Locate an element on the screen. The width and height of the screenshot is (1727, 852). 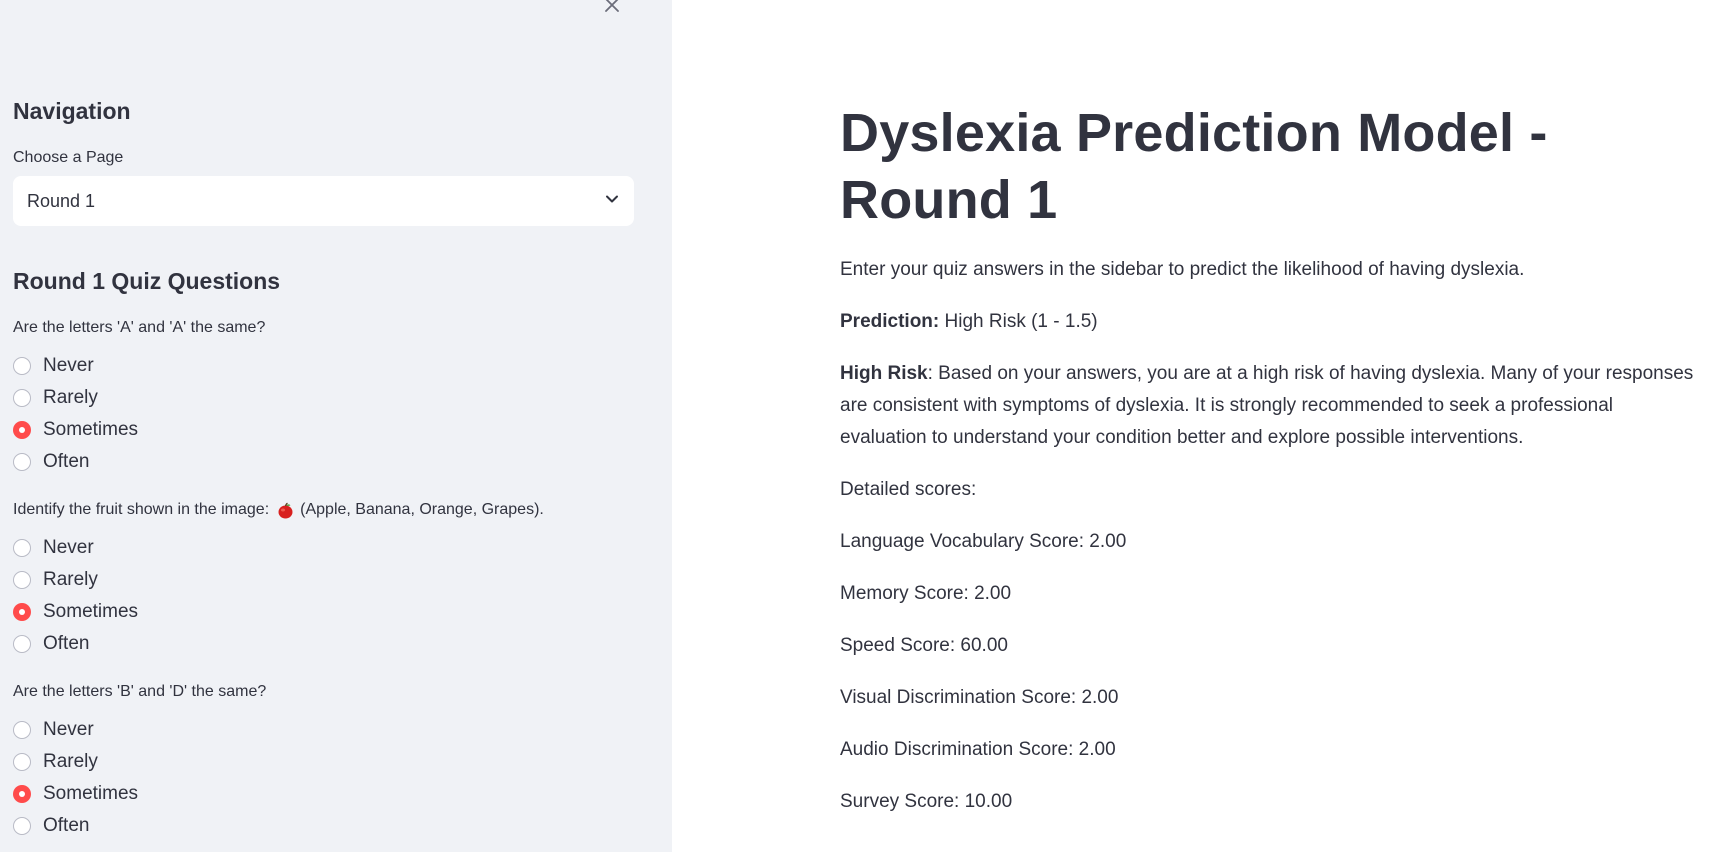
score-visual-discrimination: Visual Discrimination Score: 2.00 is located at coordinates (979, 697).